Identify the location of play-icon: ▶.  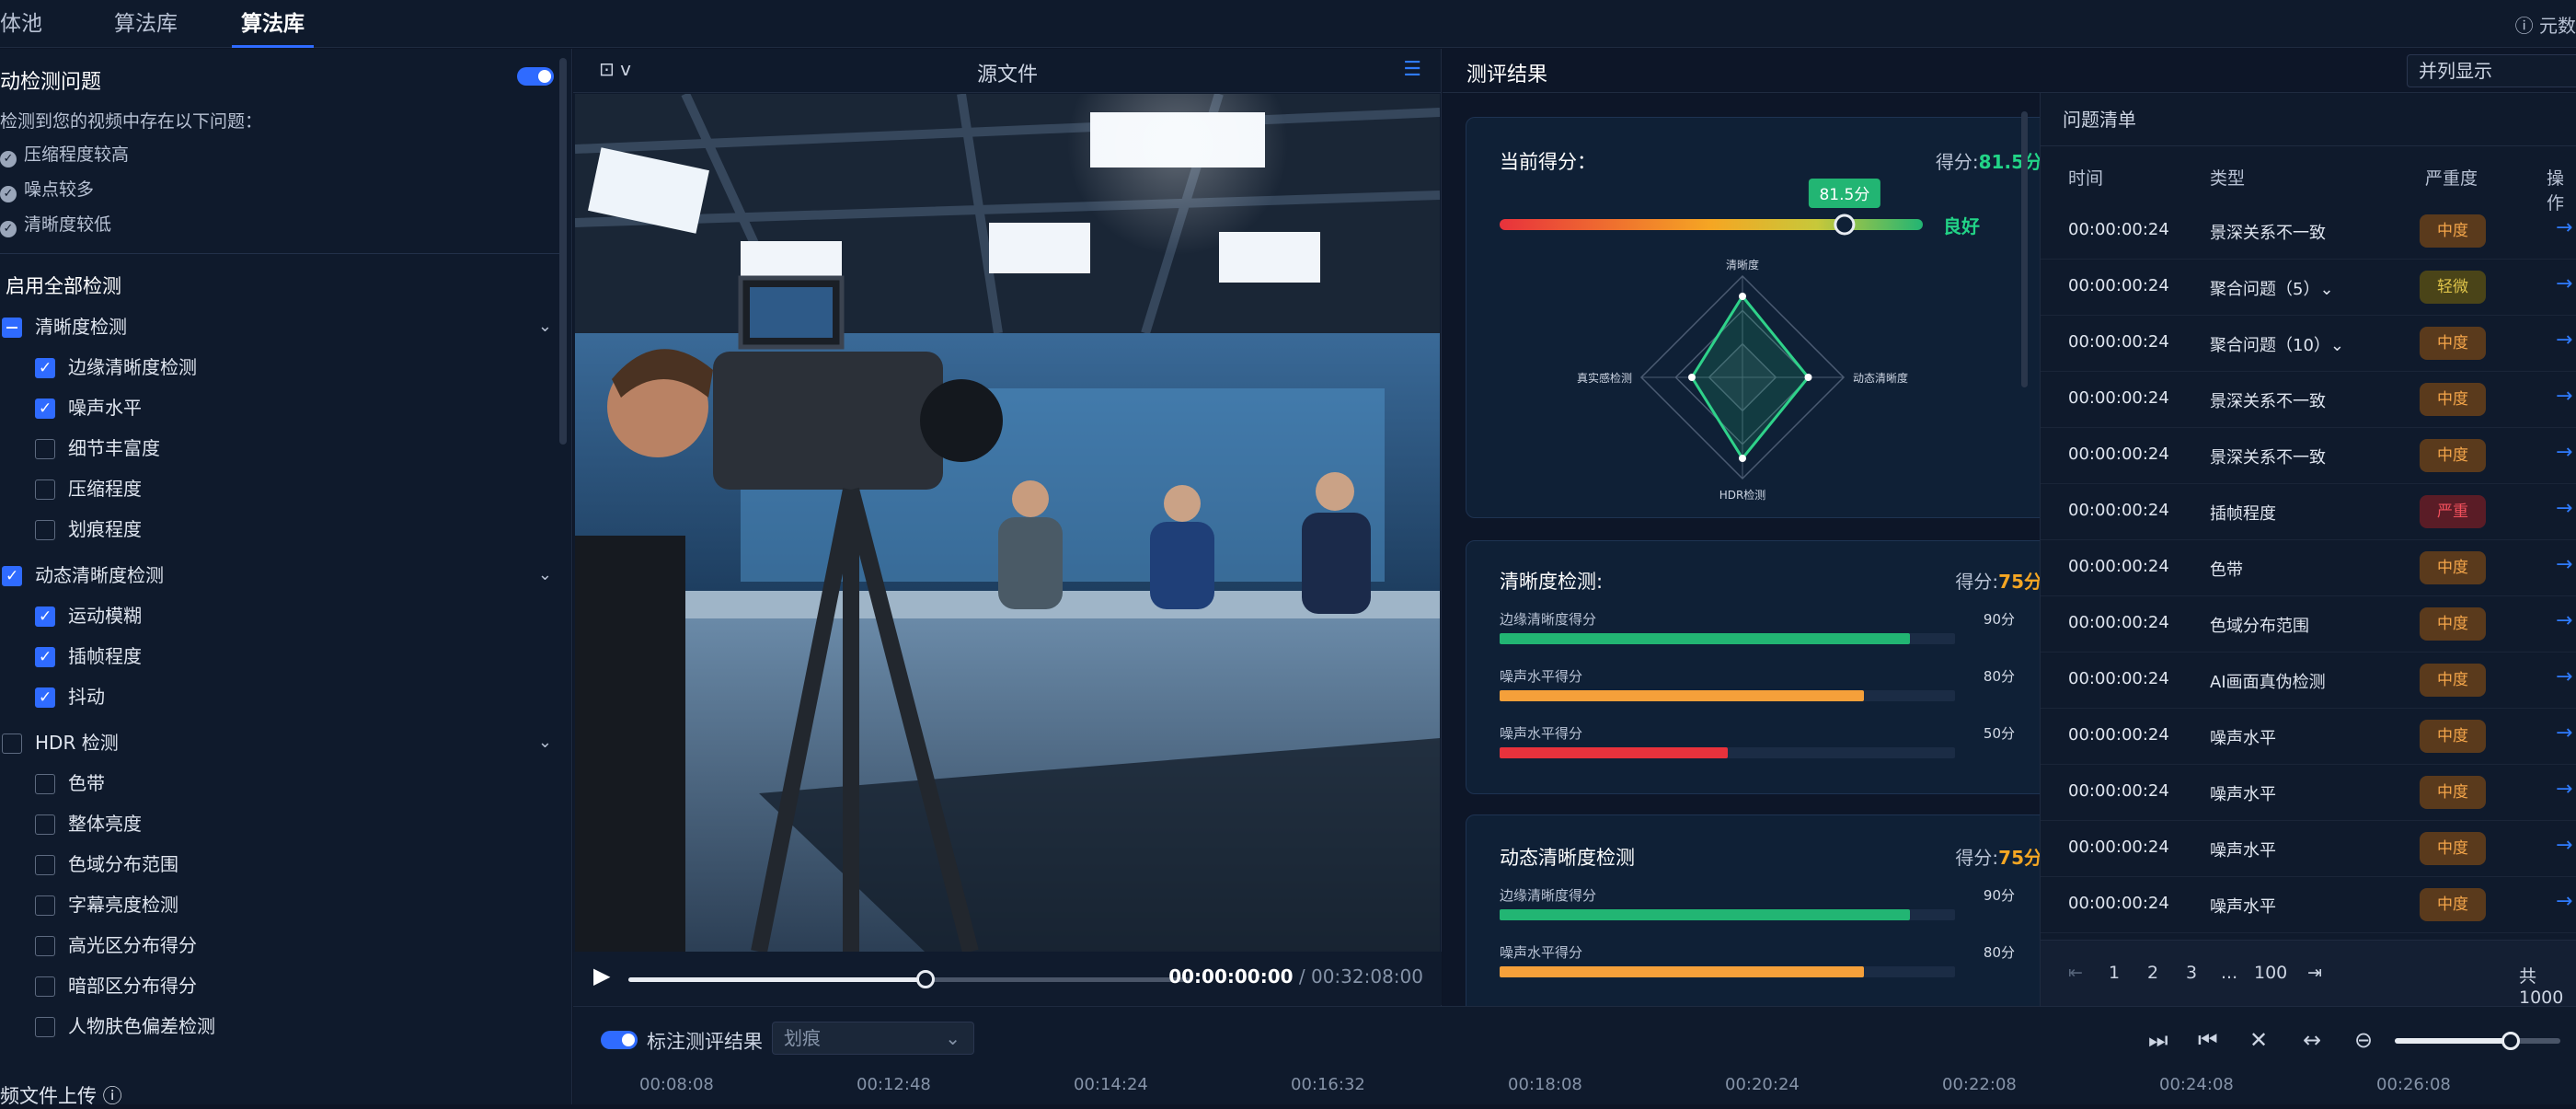
(601, 975).